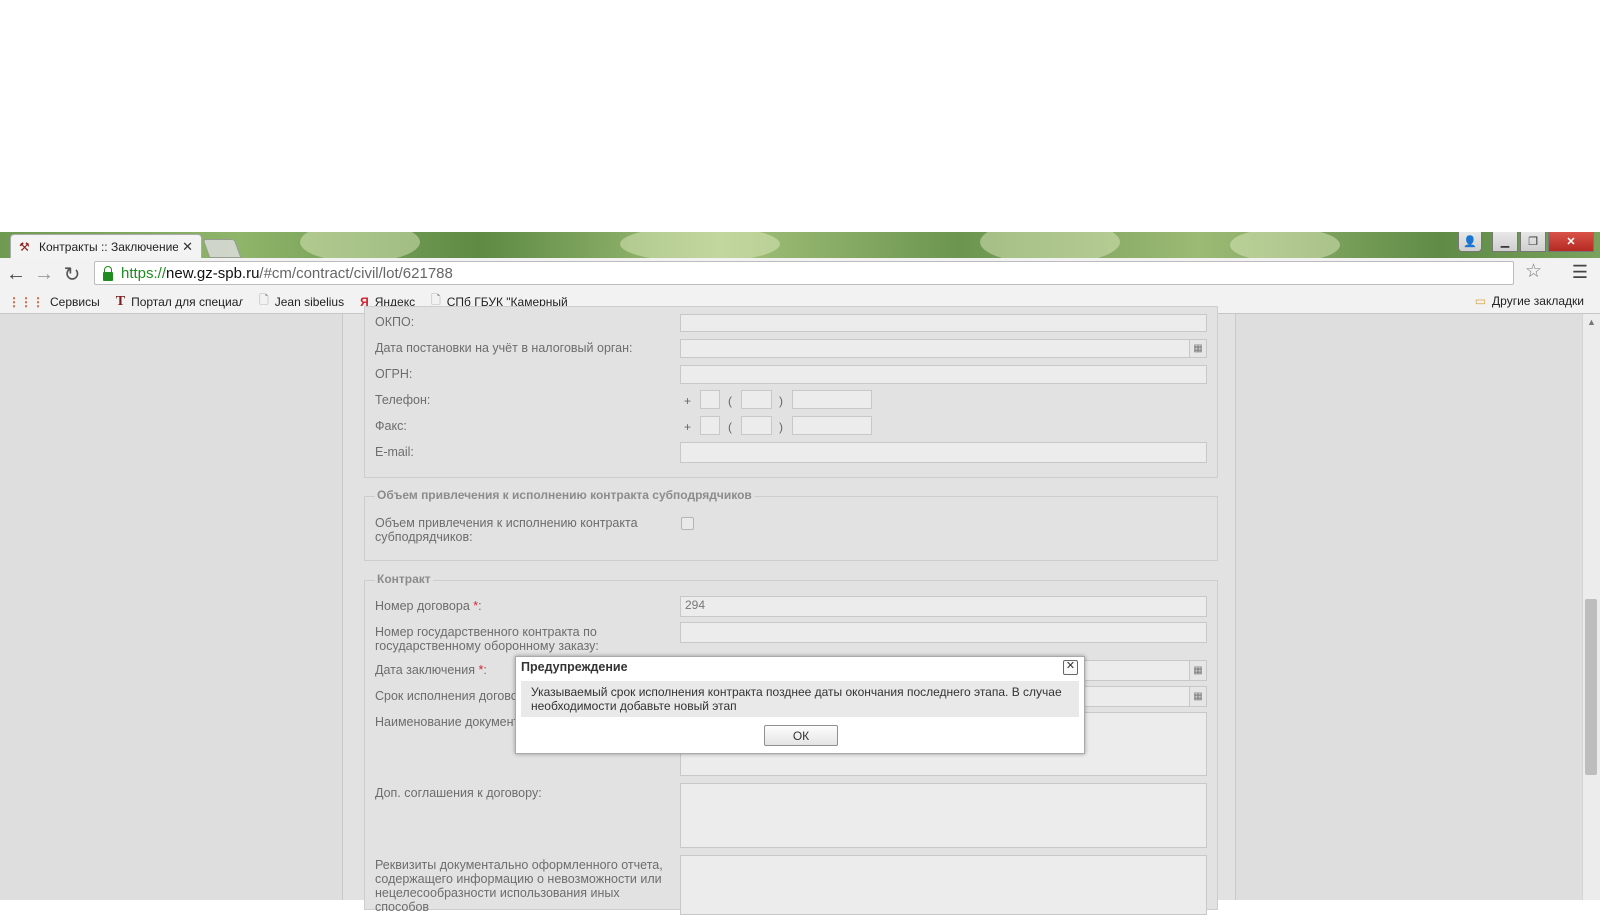  What do you see at coordinates (1591, 687) in the screenshot?
I see `scroll-thumb` at bounding box center [1591, 687].